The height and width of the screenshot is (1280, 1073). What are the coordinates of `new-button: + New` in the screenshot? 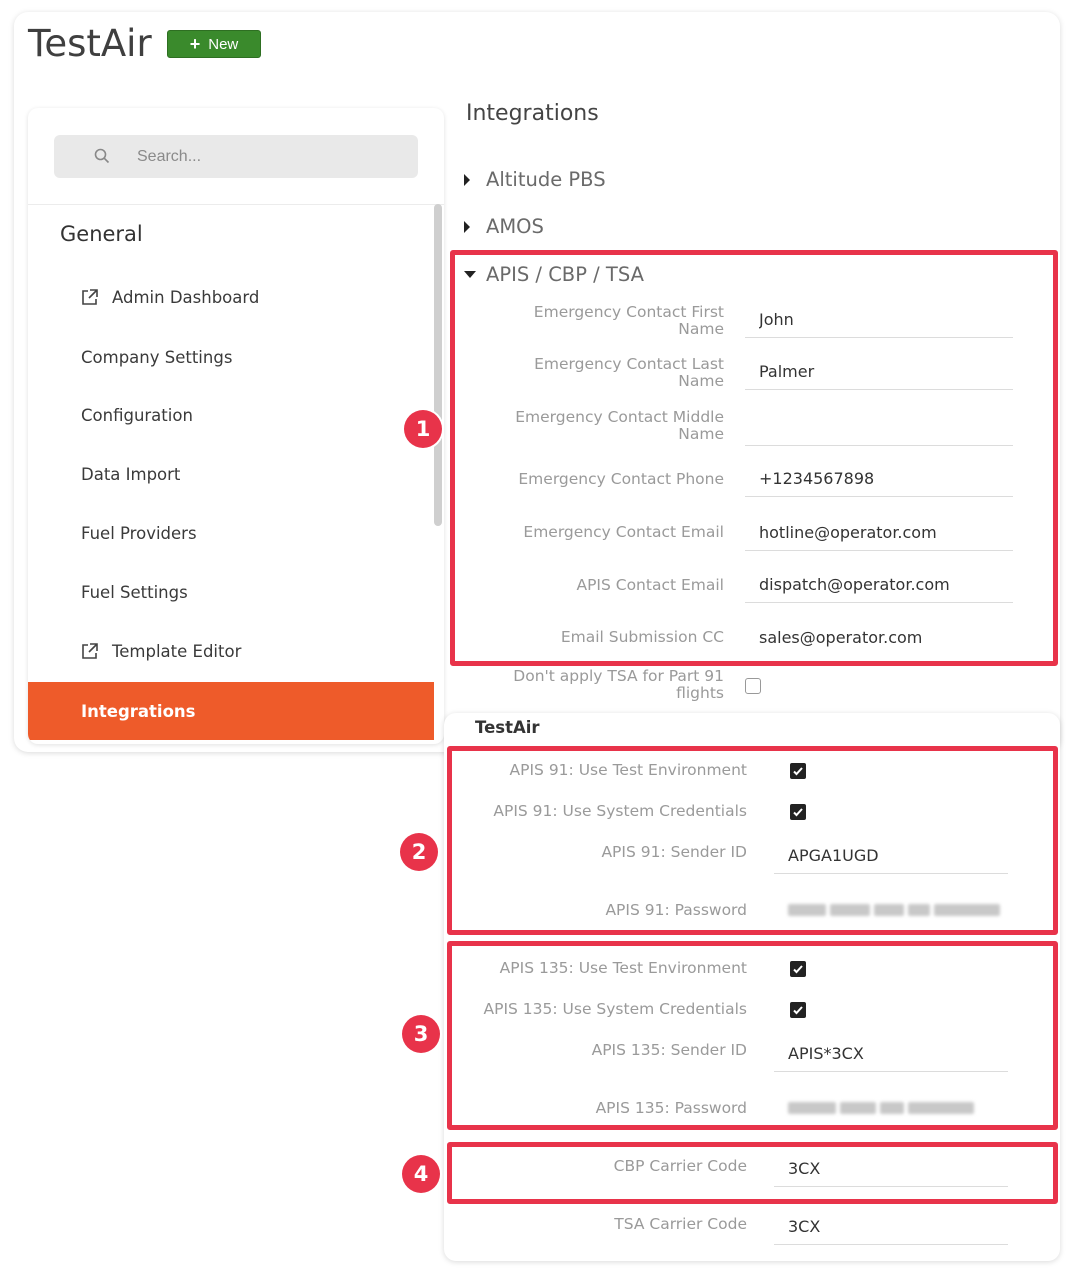 It's located at (214, 44).